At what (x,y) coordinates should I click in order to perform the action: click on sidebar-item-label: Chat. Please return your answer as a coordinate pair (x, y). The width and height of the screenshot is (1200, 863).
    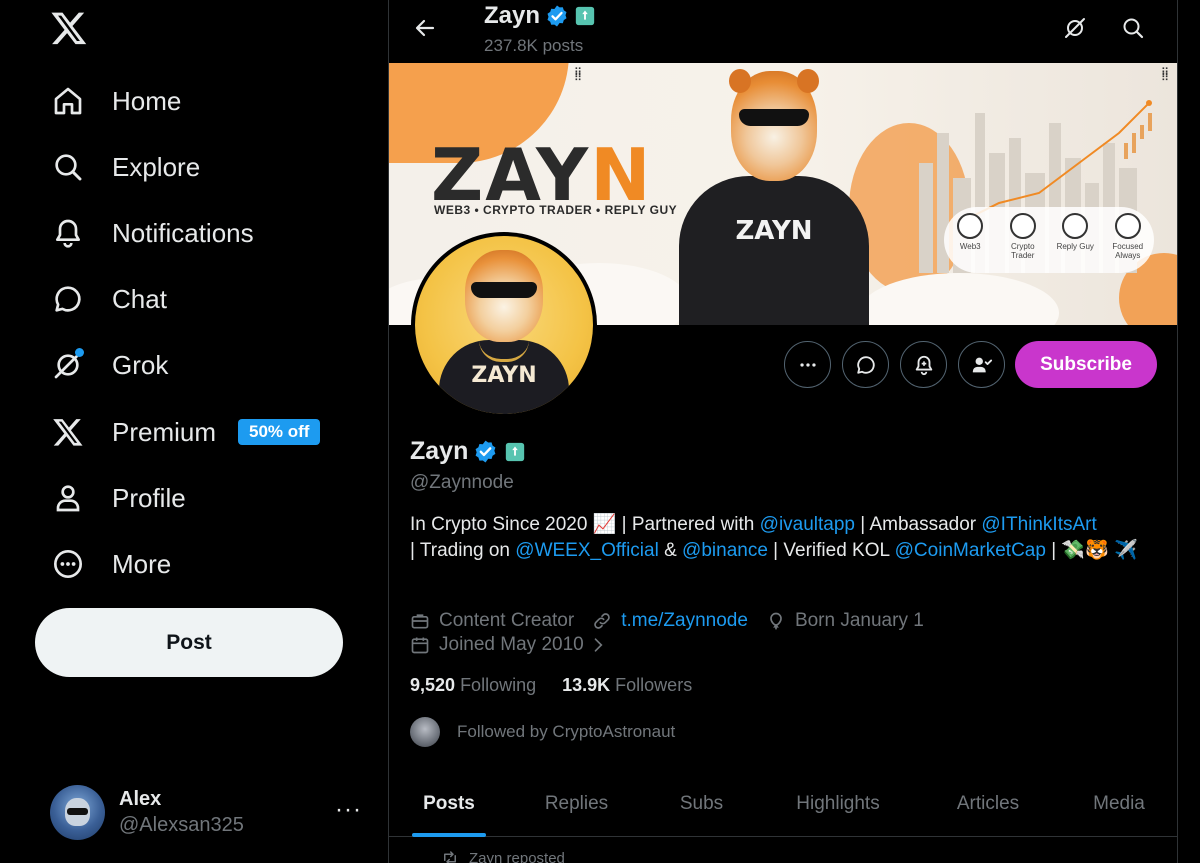
    Looking at the image, I should click on (139, 298).